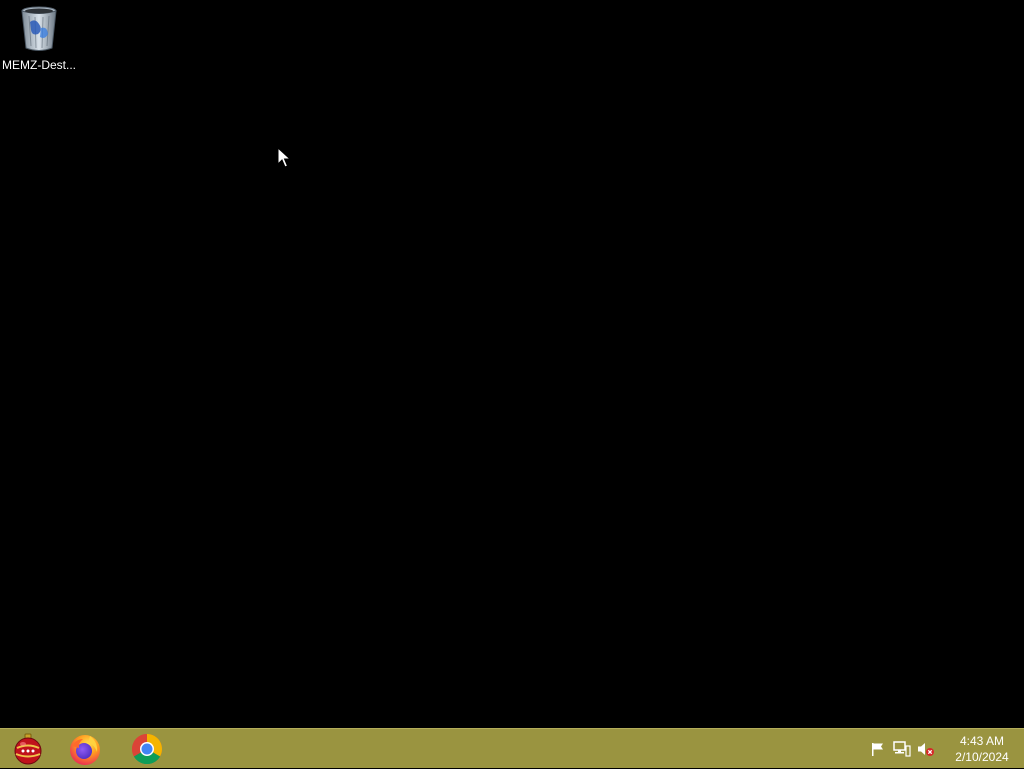 This screenshot has height=769, width=1024. Describe the element at coordinates (284, 157) in the screenshot. I see `mouse-pointer-icon` at that location.